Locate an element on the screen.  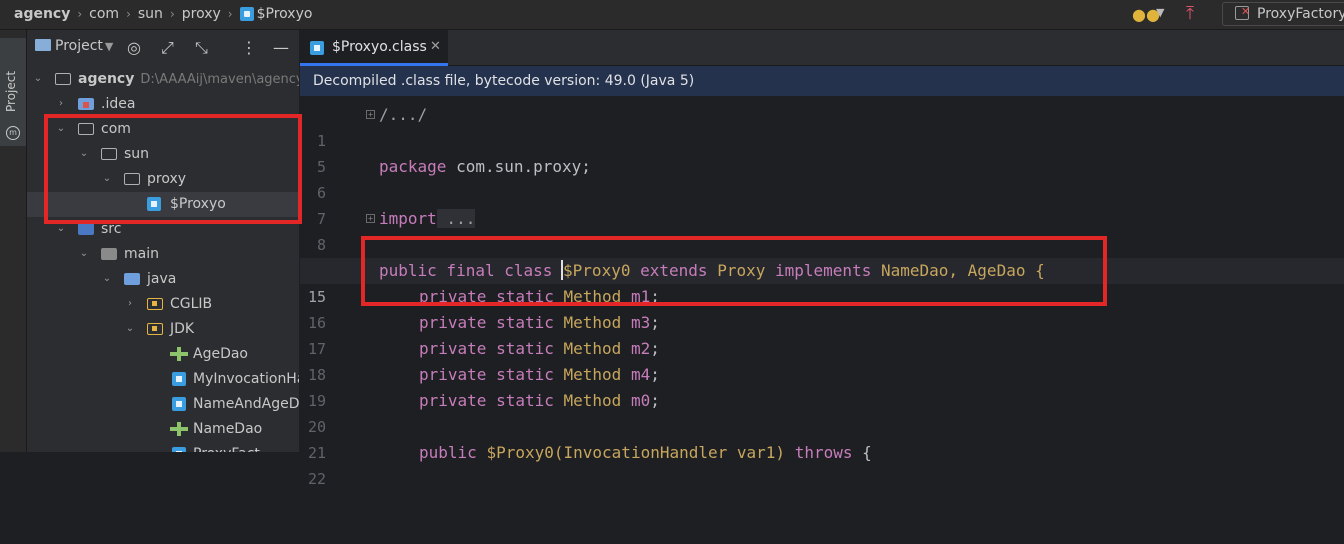
code-line: 21 is located at coordinates (822, 438).